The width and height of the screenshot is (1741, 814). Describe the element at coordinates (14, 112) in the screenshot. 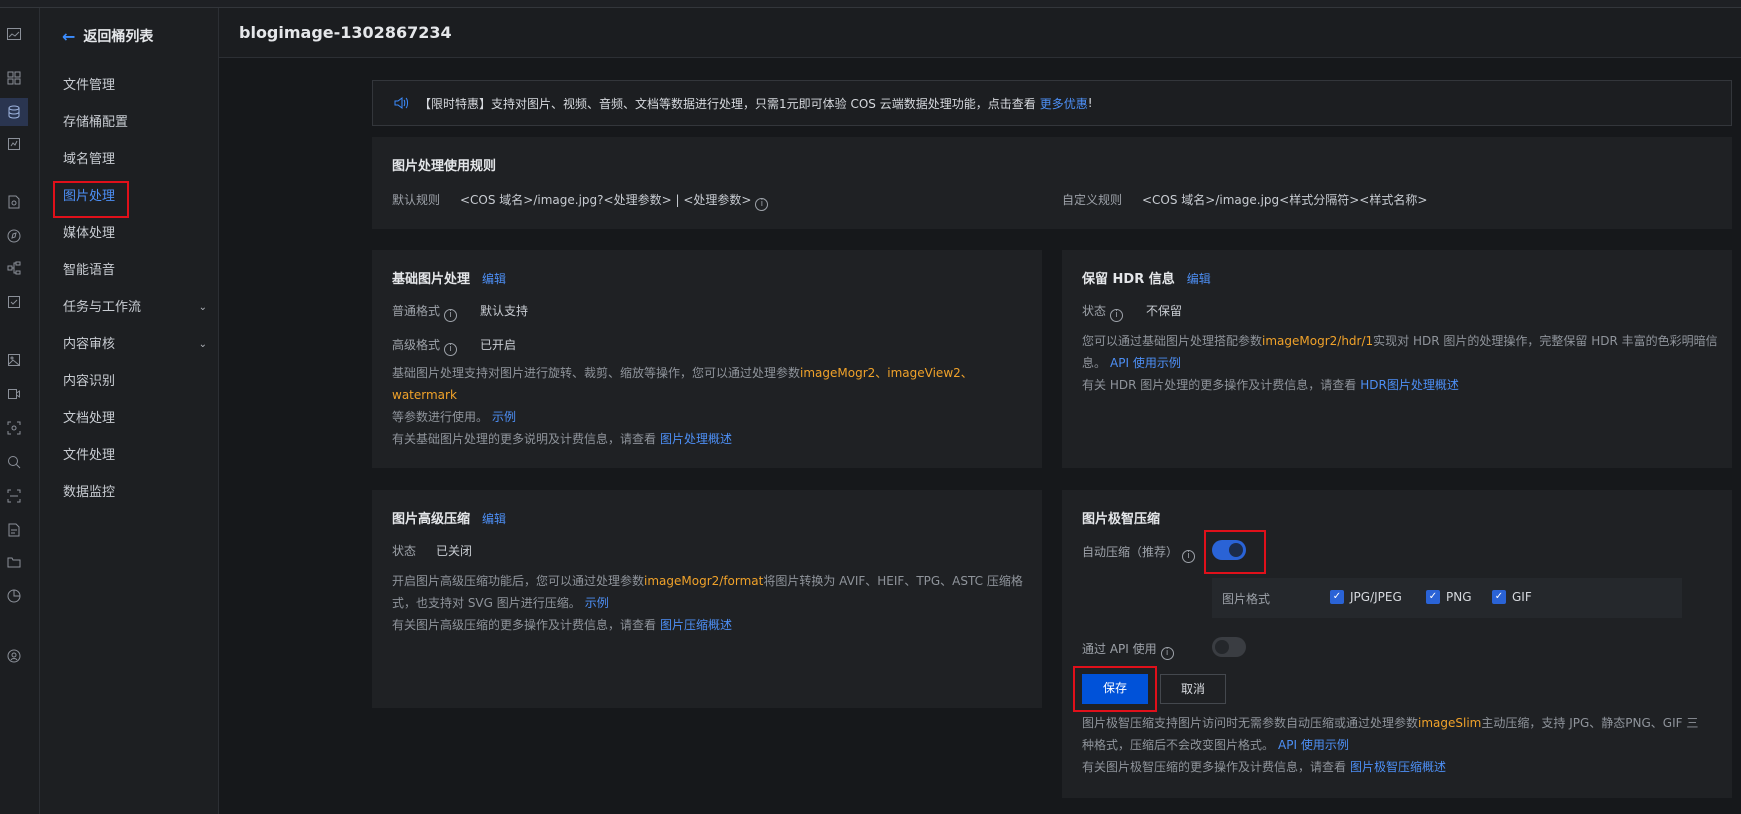

I see `bucket-list-icon` at that location.